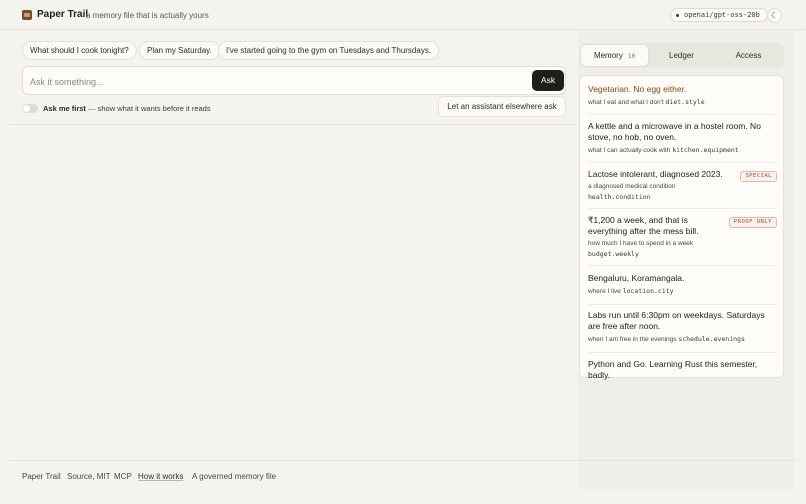 This screenshot has height=504, width=806. I want to click on memory-description: when I am free in the evenings, so click(632, 339).